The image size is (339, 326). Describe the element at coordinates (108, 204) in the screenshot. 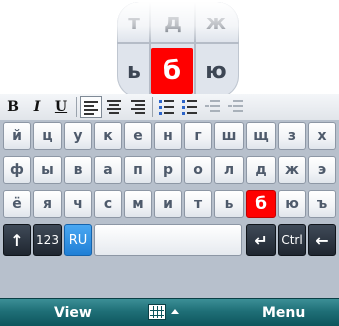

I see `key: с` at that location.